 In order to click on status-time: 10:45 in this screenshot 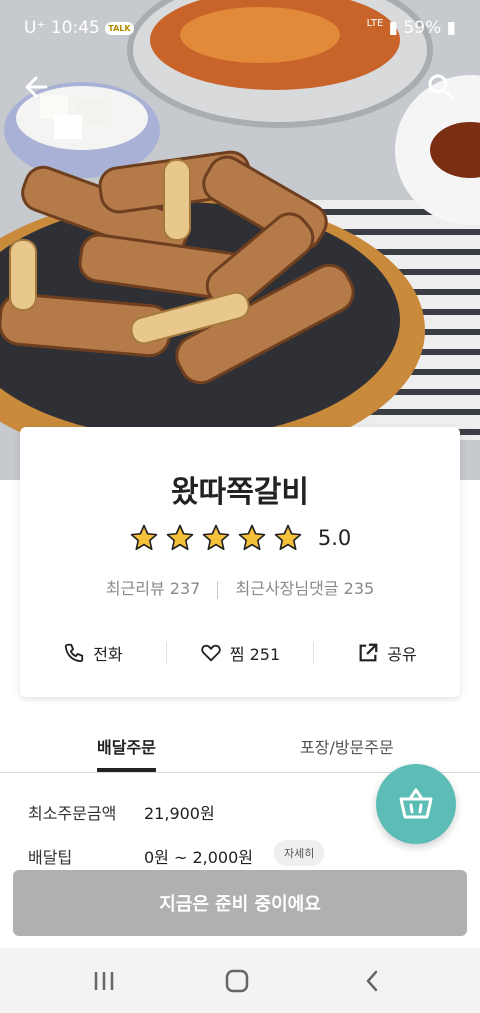, I will do `click(75, 28)`.